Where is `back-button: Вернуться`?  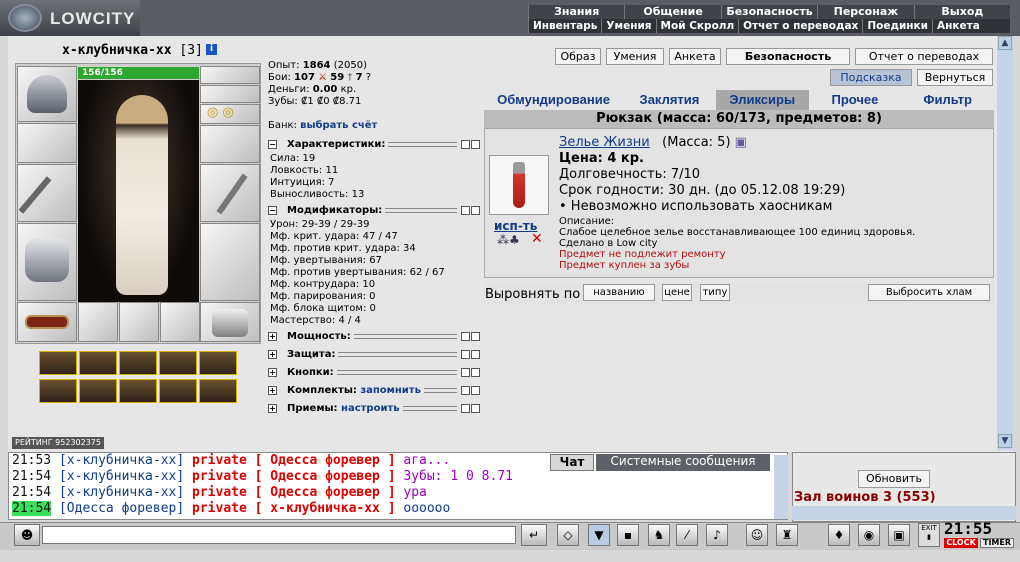 back-button: Вернуться is located at coordinates (955, 77).